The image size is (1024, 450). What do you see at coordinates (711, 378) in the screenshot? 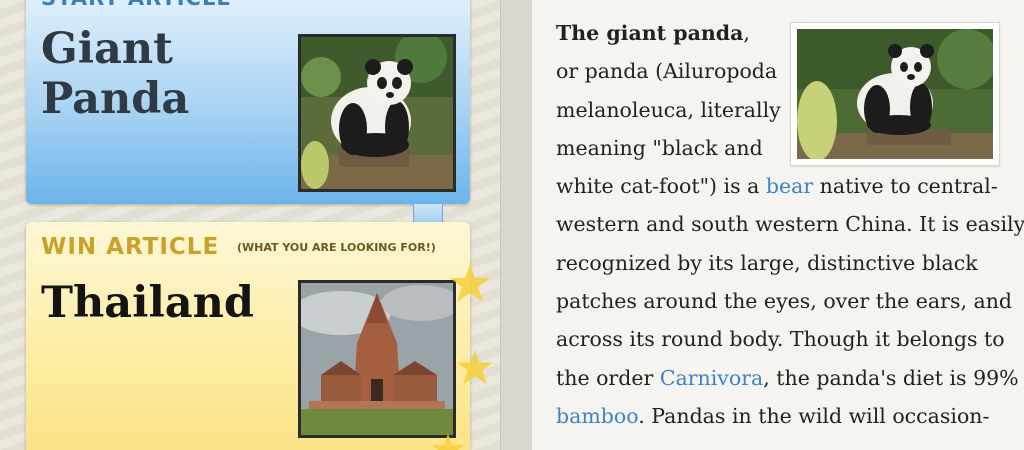
I see `link-carnivora: Carnivora` at bounding box center [711, 378].